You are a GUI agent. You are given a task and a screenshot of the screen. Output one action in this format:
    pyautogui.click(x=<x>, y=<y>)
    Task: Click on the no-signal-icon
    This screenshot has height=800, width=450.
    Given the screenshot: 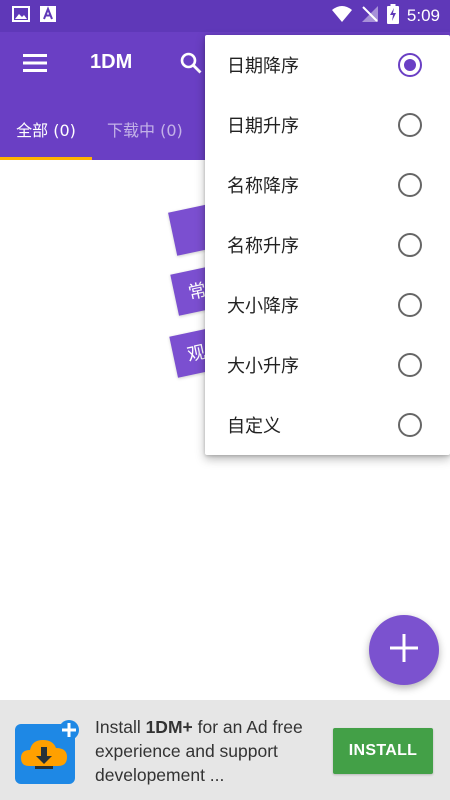 What is the action you would take?
    pyautogui.click(x=370, y=16)
    